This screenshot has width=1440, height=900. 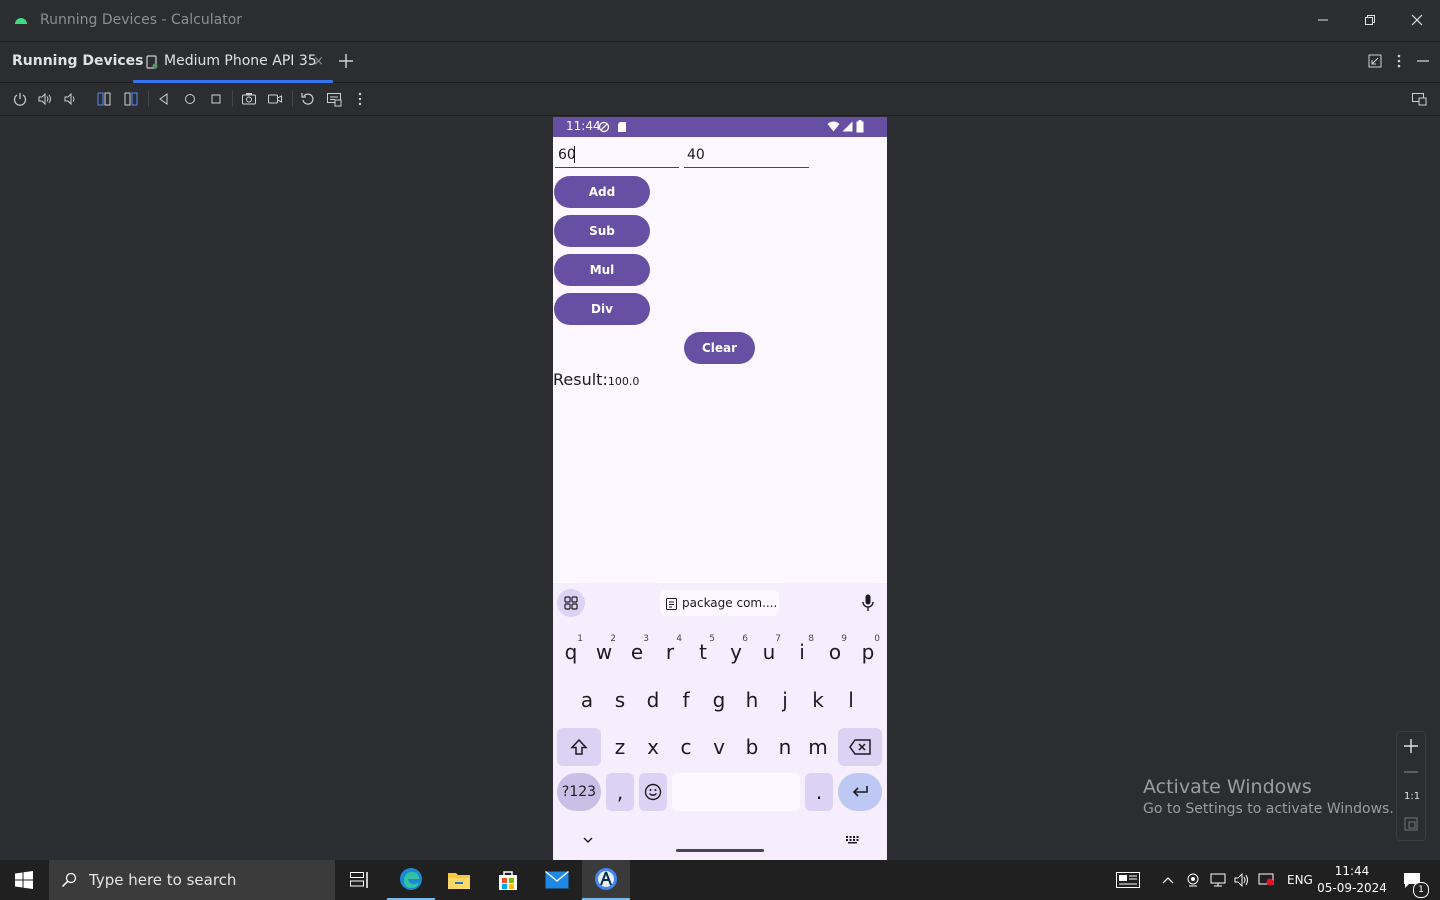 I want to click on backspace-key, so click(x=860, y=747).